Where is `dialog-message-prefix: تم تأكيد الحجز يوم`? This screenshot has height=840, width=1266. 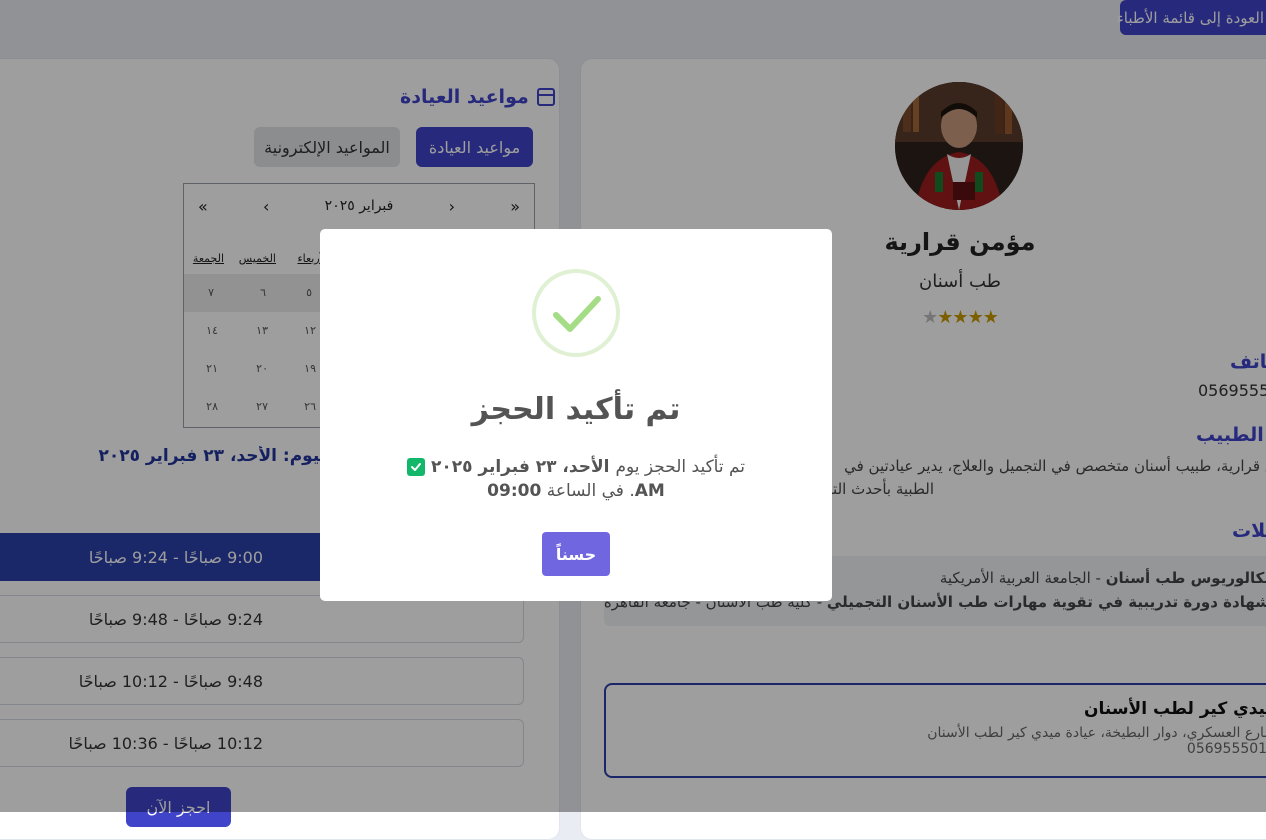 dialog-message-prefix: تم تأكيد الحجز يوم is located at coordinates (680, 467).